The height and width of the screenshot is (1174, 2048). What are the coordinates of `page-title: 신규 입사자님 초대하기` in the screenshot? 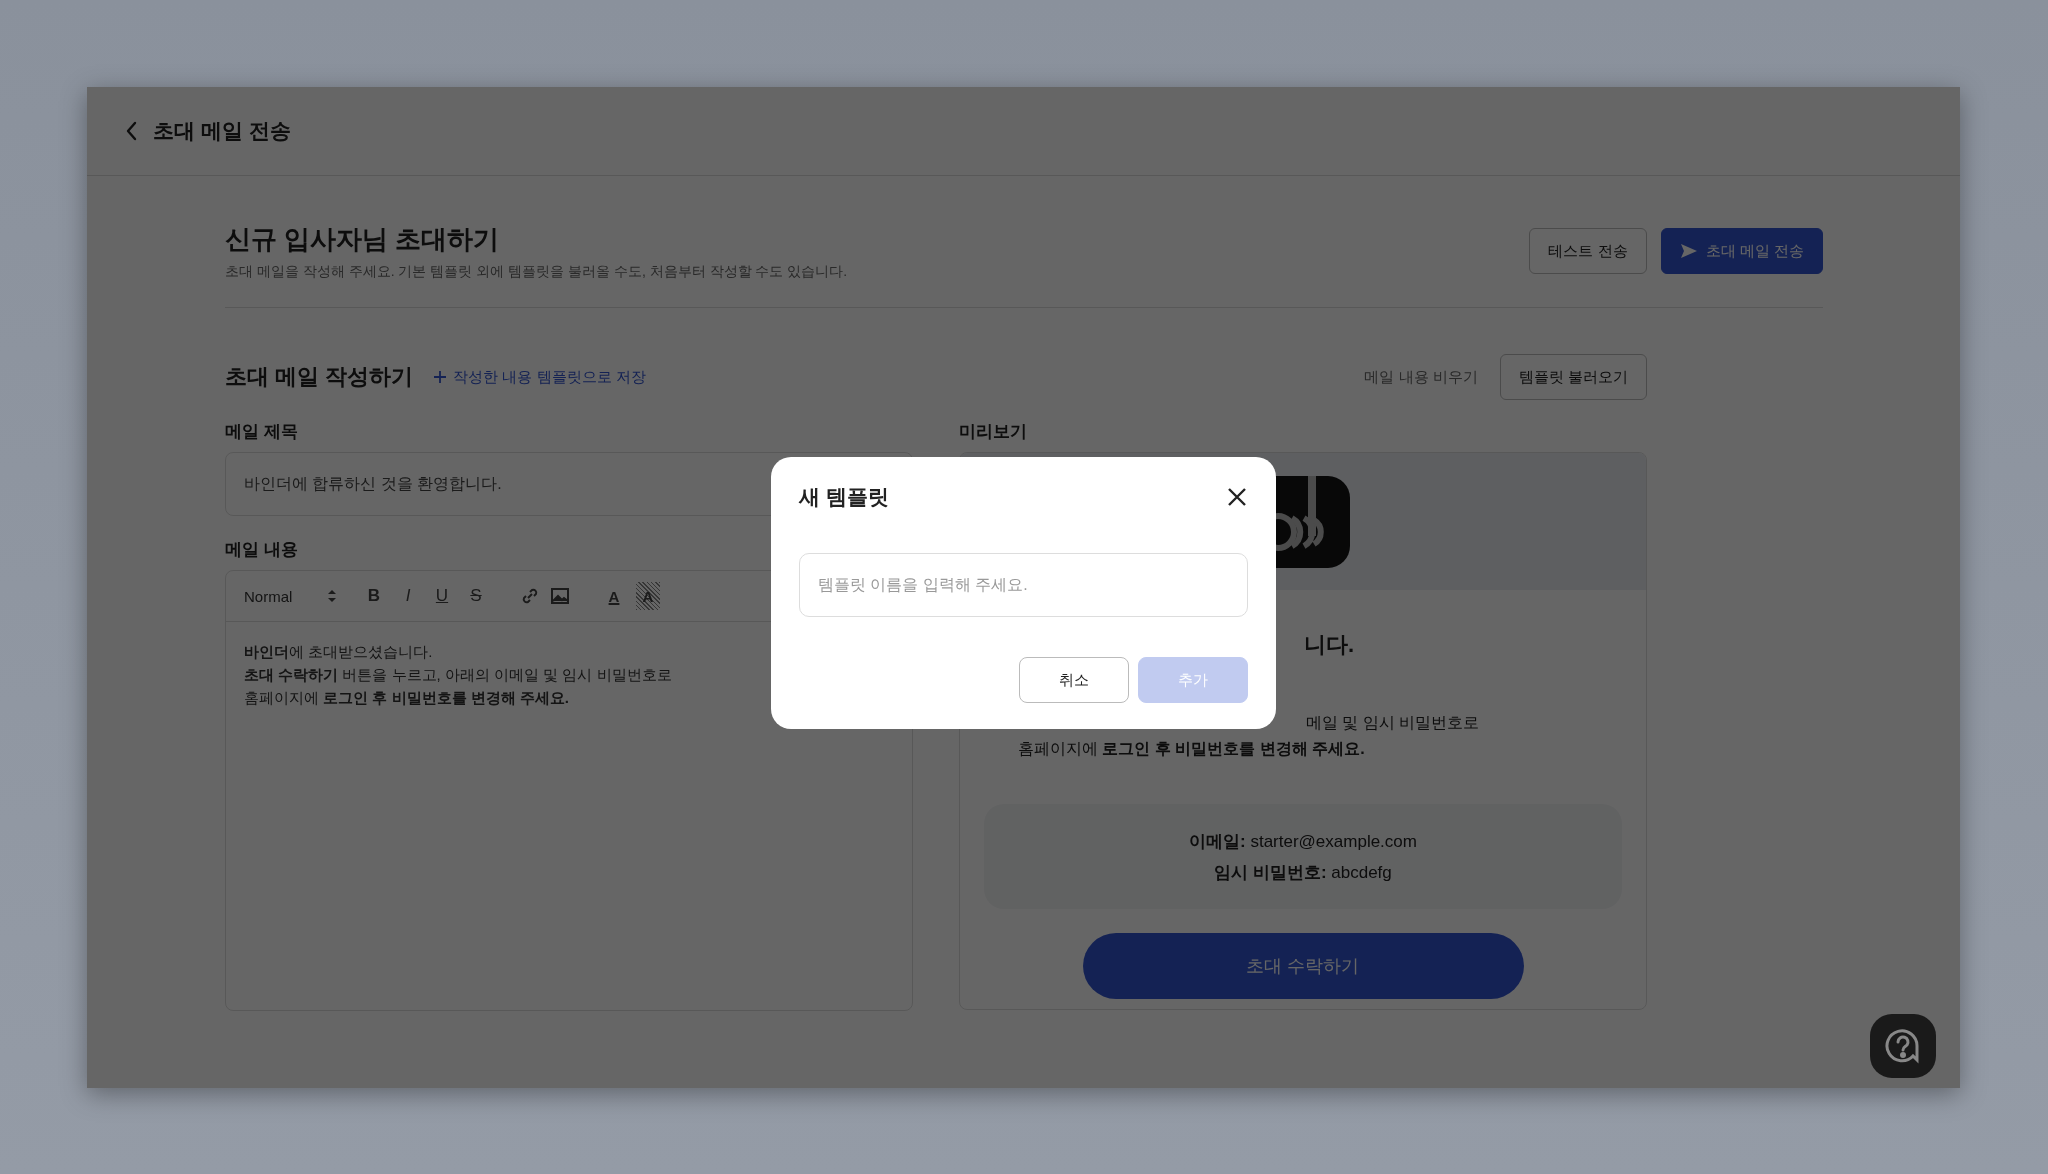 It's located at (363, 239).